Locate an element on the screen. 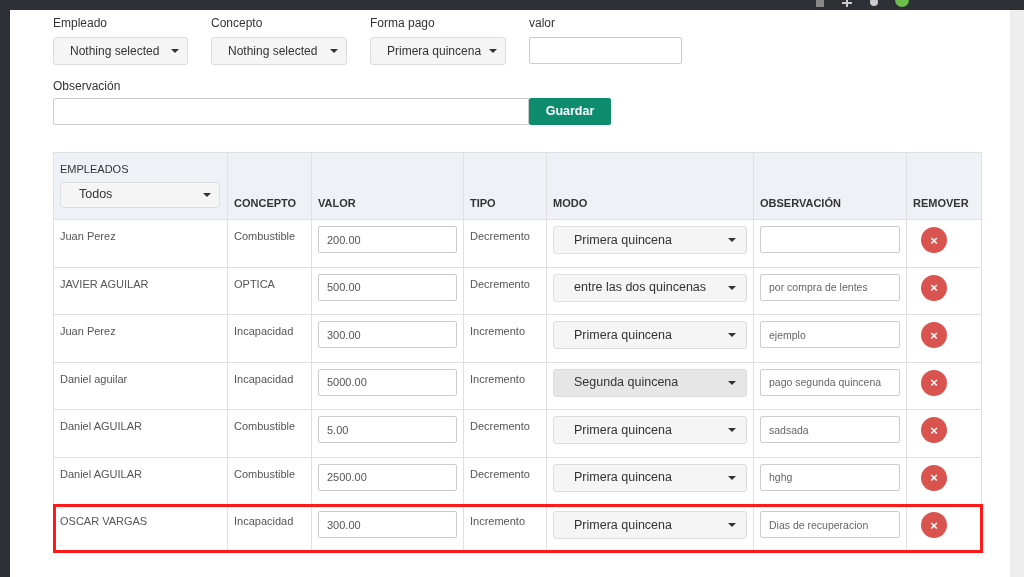 The image size is (1024, 577). column-header: REMOVER is located at coordinates (941, 202).